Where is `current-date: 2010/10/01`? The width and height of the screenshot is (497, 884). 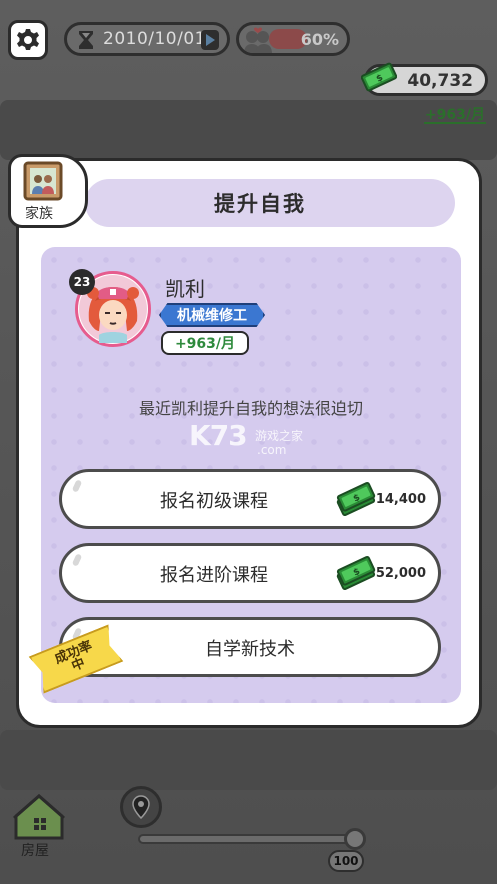
current-date: 2010/10/01 is located at coordinates (154, 39).